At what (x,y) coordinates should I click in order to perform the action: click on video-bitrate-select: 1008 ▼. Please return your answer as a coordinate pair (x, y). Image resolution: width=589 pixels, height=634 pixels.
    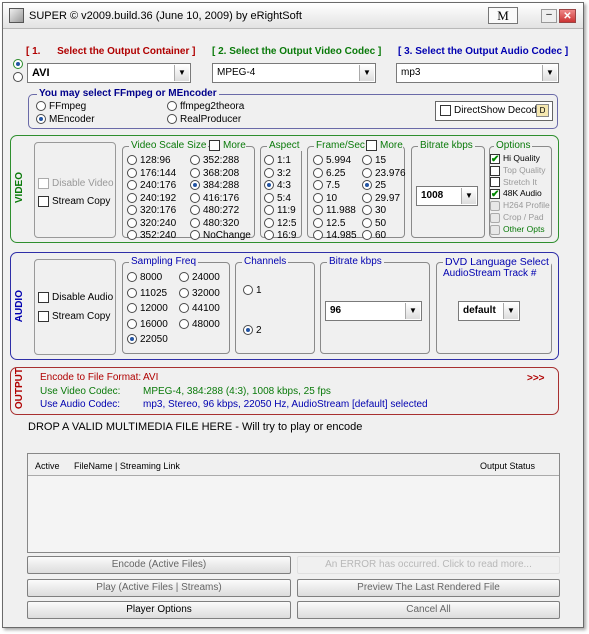
    Looking at the image, I should click on (447, 196).